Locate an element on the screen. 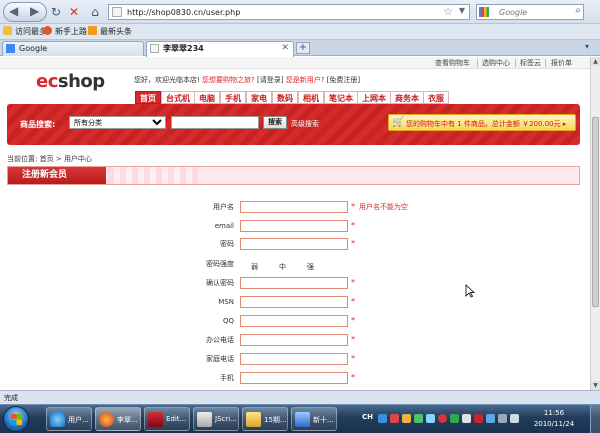 This screenshot has height=433, width=600. network-icon is located at coordinates (502, 418).